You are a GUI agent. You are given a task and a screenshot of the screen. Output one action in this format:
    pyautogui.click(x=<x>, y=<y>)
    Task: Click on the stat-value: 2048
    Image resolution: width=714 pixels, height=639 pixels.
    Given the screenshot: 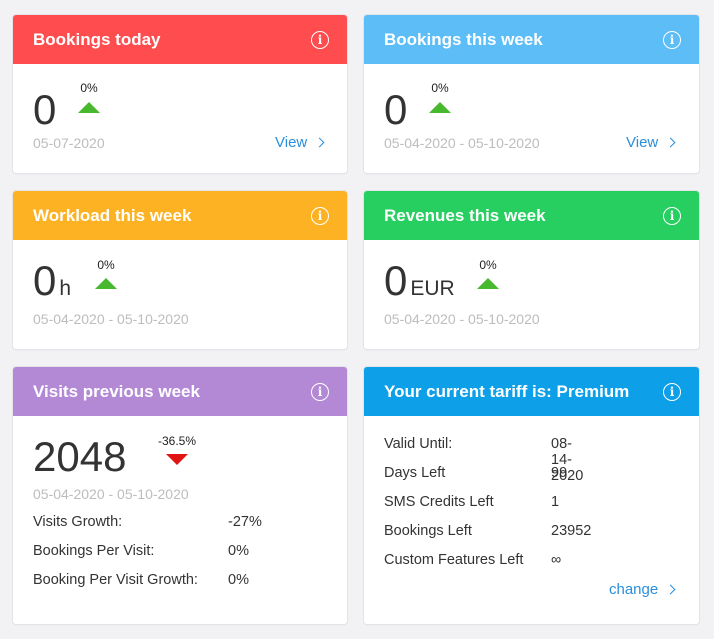 What is the action you would take?
    pyautogui.click(x=80, y=456)
    